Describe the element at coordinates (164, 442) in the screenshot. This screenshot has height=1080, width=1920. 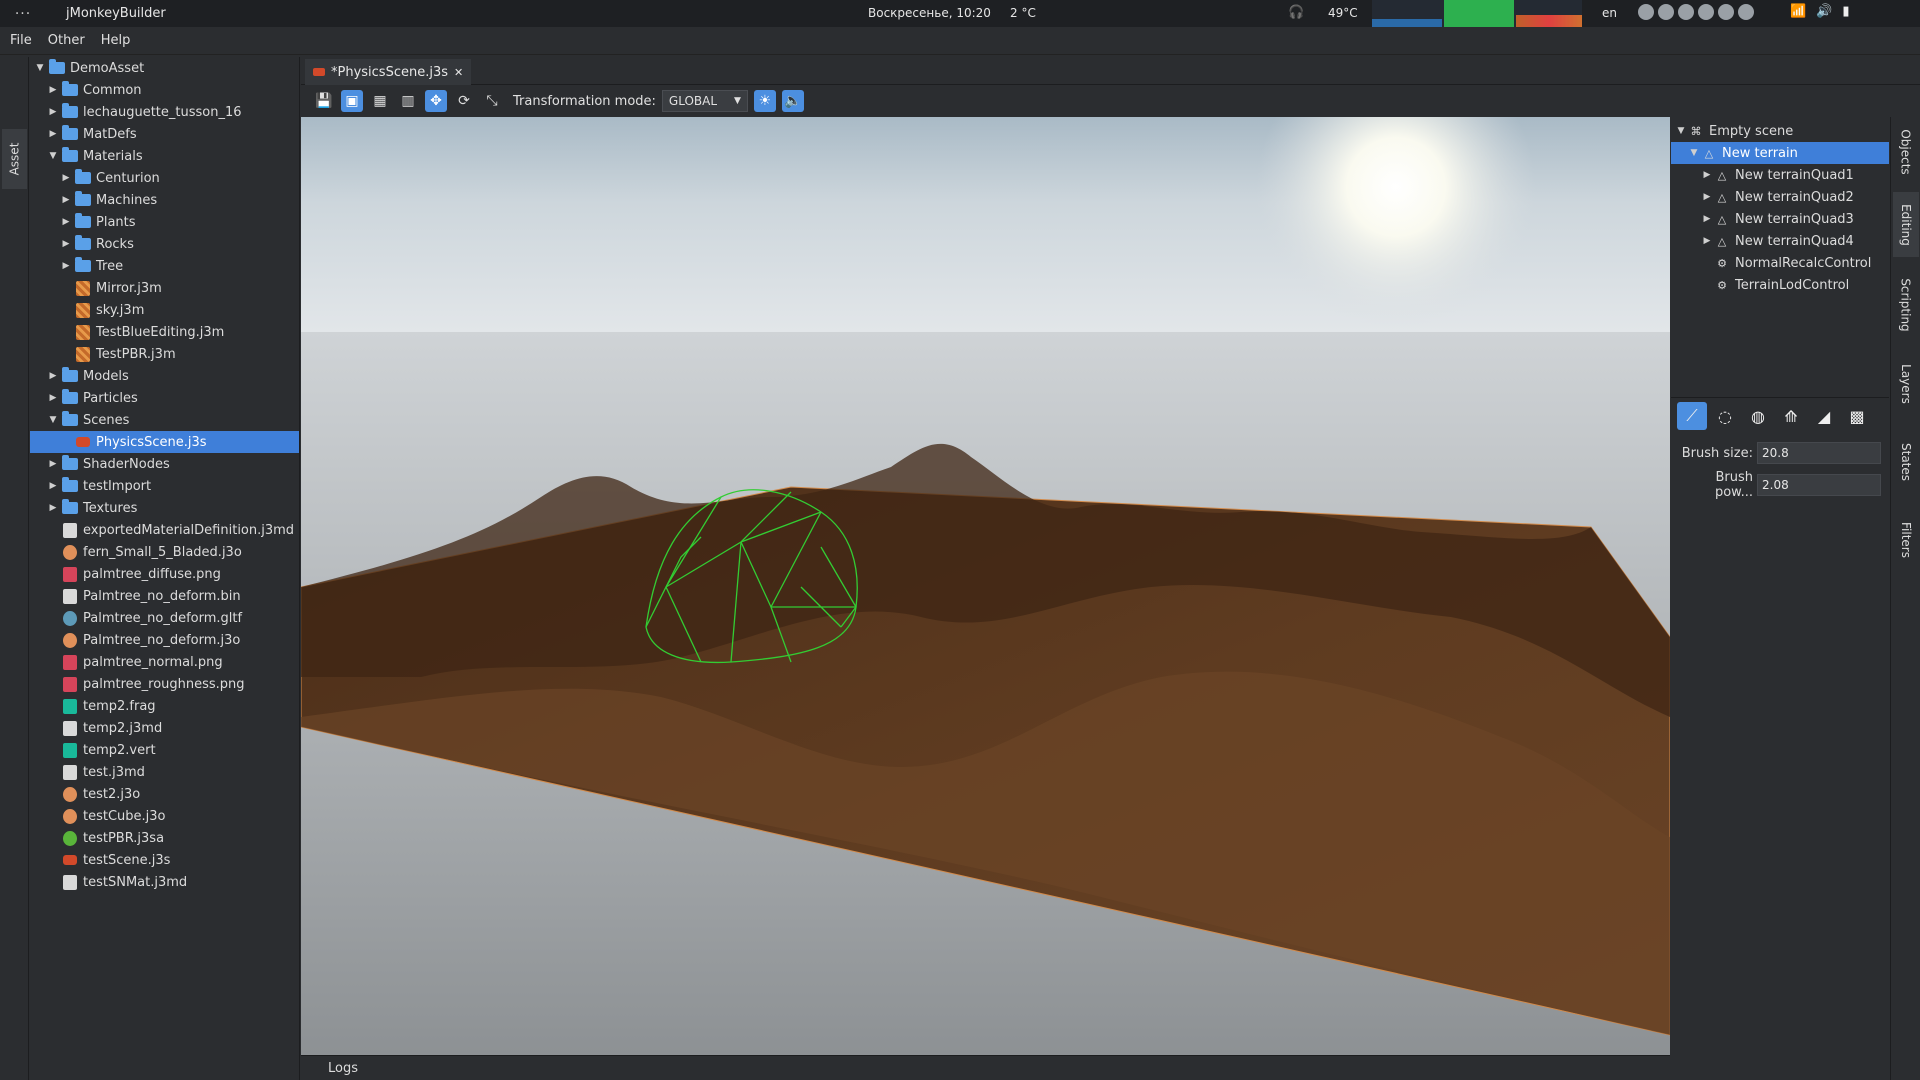
I see `file-item: PhysicsScene.j3s` at that location.